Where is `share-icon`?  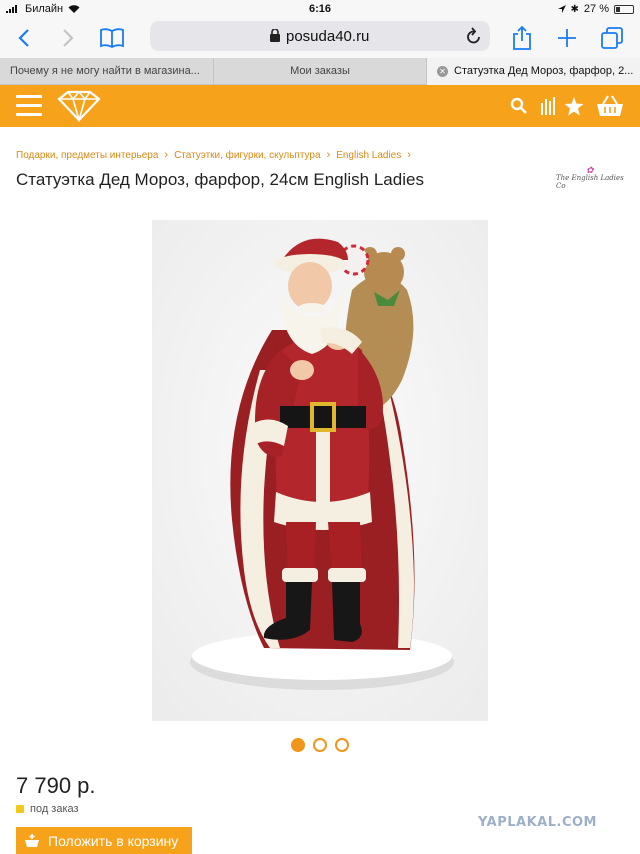 share-icon is located at coordinates (522, 38).